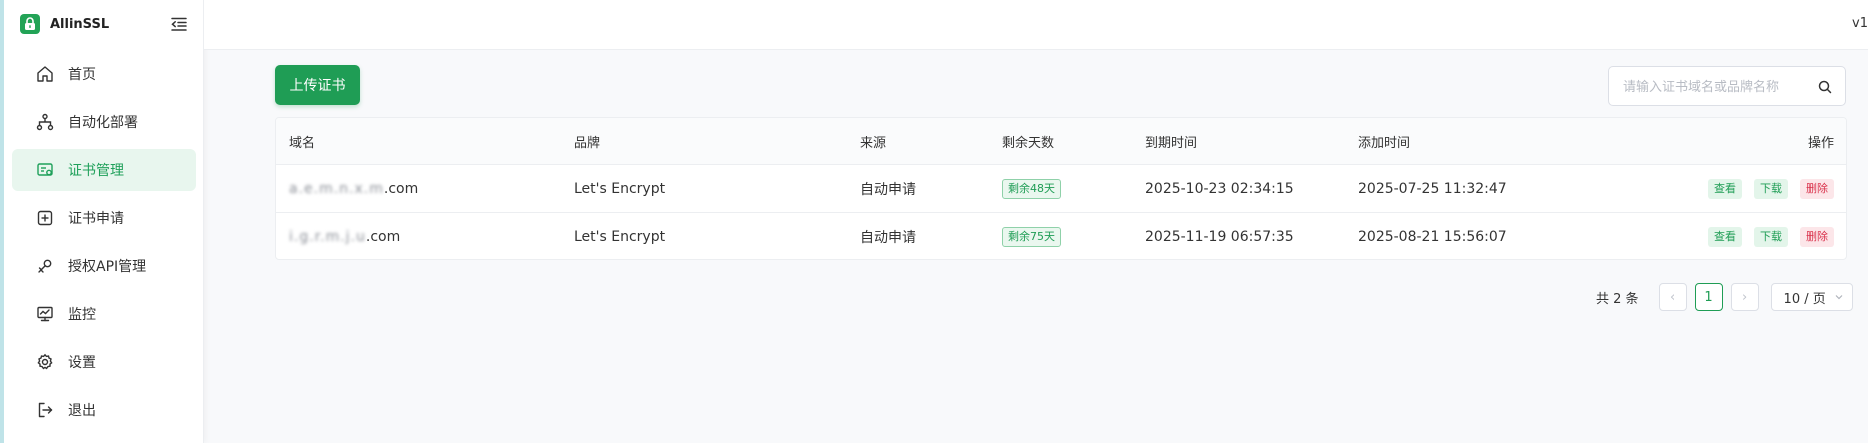 The height and width of the screenshot is (443, 1868). I want to click on top-header: v1, so click(1036, 25).